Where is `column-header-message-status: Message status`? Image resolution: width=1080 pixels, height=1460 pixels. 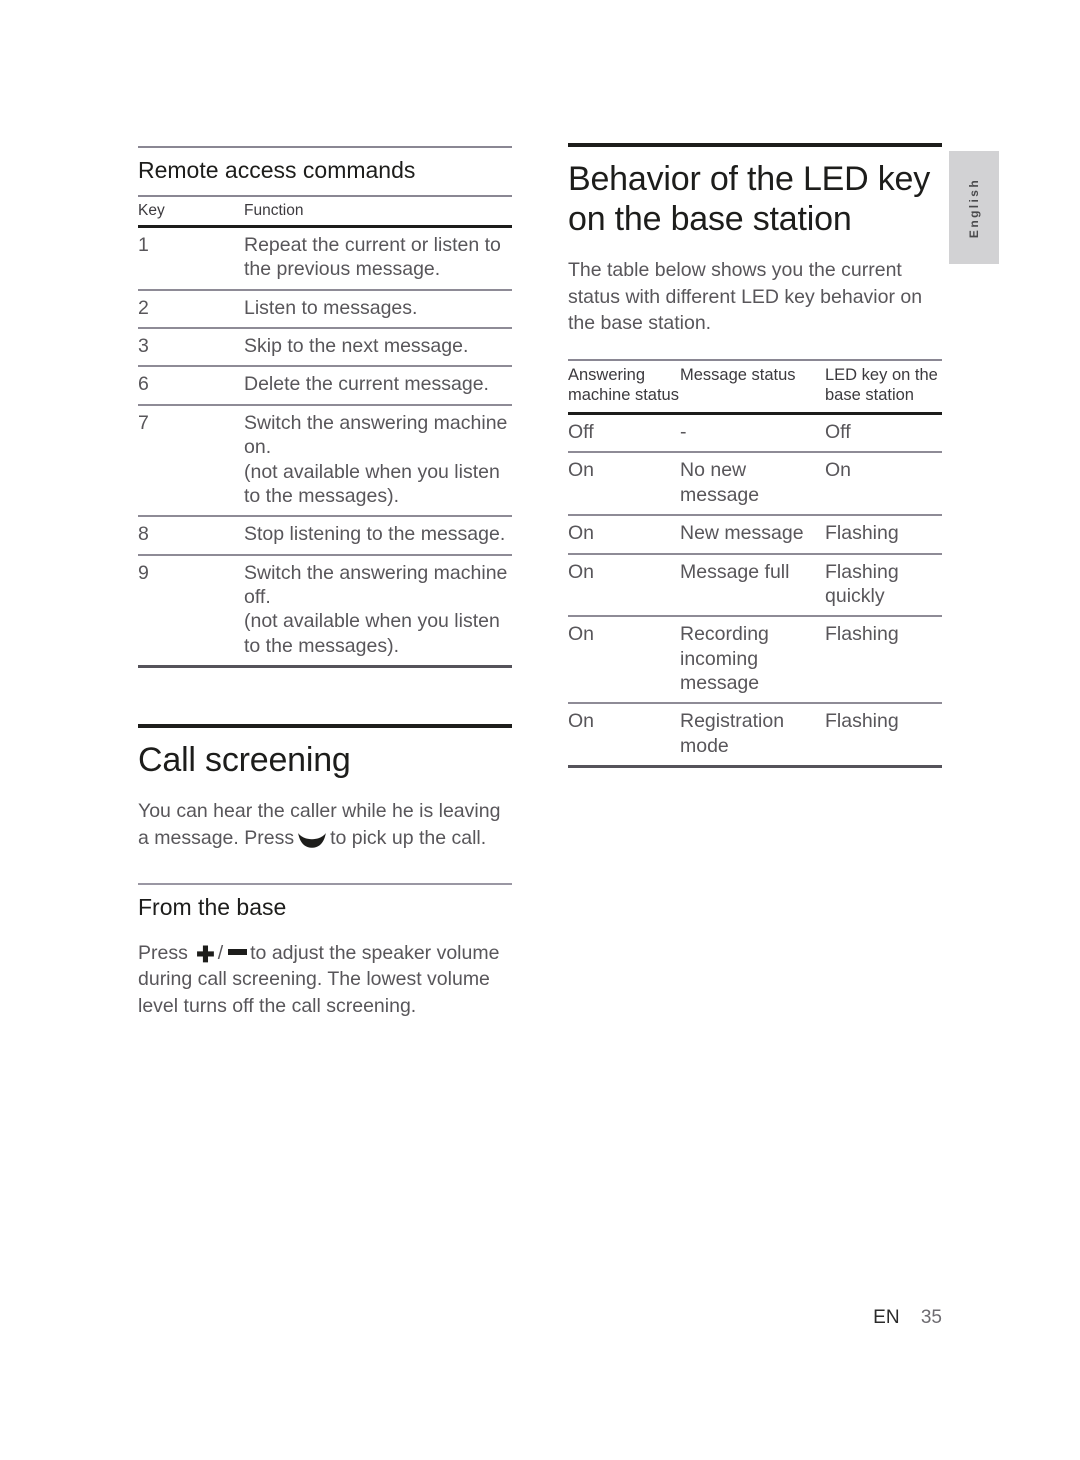 column-header-message-status: Message status is located at coordinates (752, 387).